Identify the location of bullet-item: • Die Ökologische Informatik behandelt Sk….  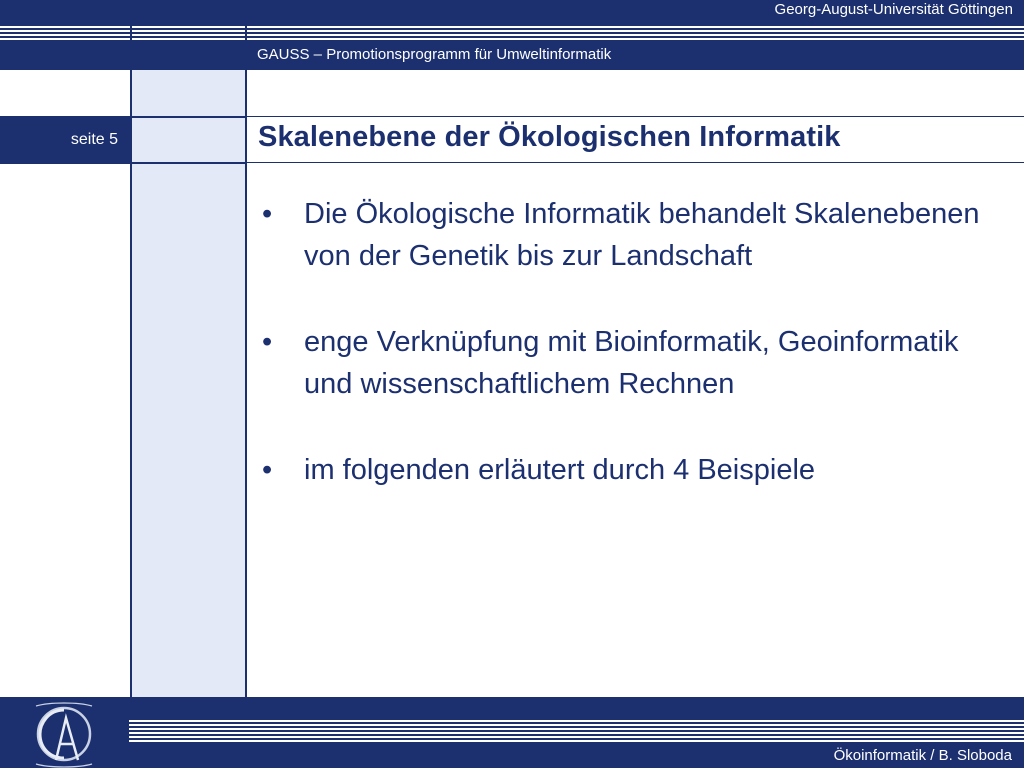
(628, 235).